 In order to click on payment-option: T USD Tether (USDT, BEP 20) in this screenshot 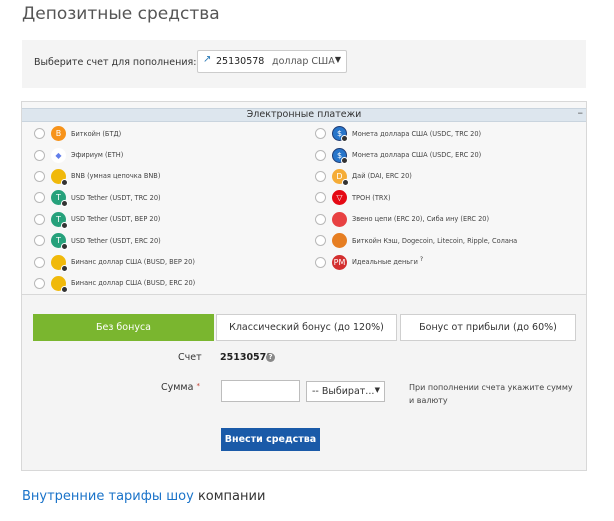, I will do `click(114, 219)`.